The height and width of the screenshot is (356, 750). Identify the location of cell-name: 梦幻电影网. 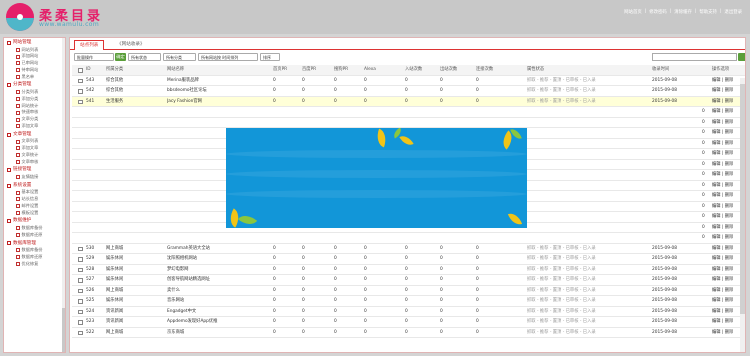
(217, 270).